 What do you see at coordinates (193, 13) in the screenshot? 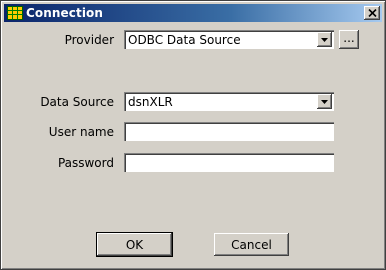
I see `title-bar: Connection` at bounding box center [193, 13].